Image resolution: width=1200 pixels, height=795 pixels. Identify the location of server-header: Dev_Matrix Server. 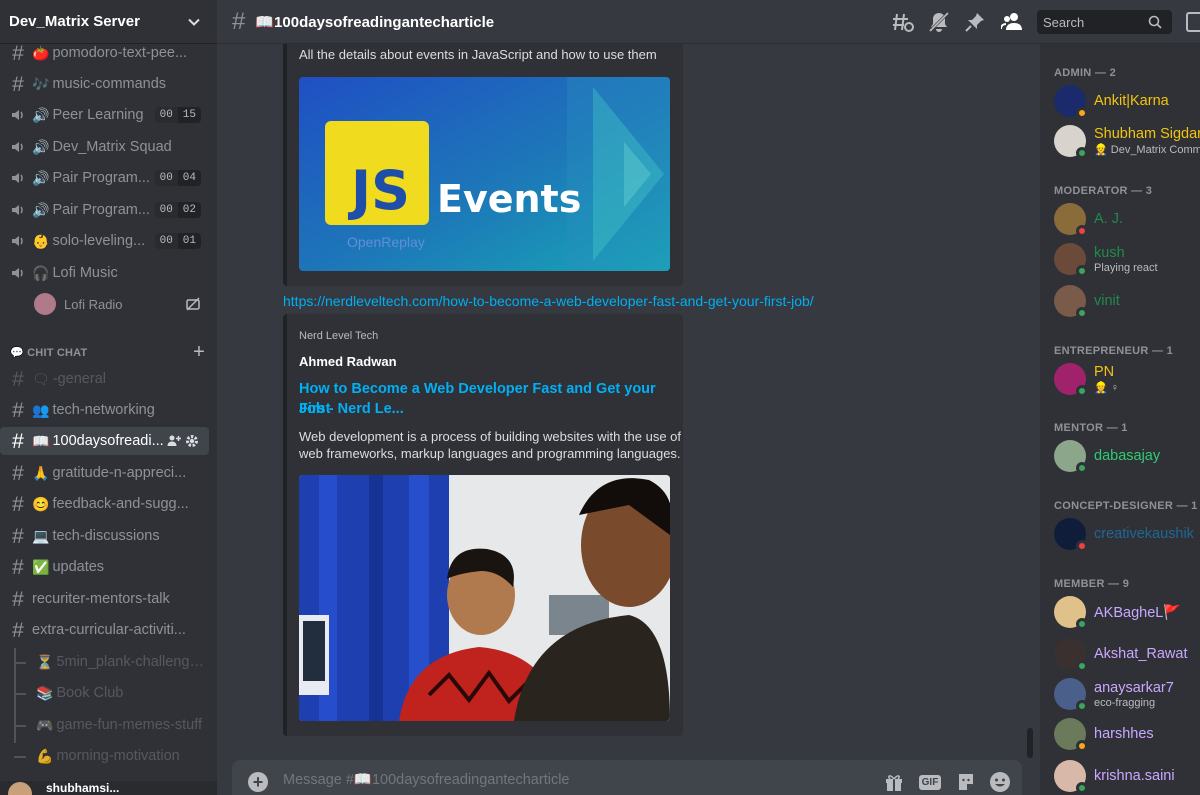
(108, 22).